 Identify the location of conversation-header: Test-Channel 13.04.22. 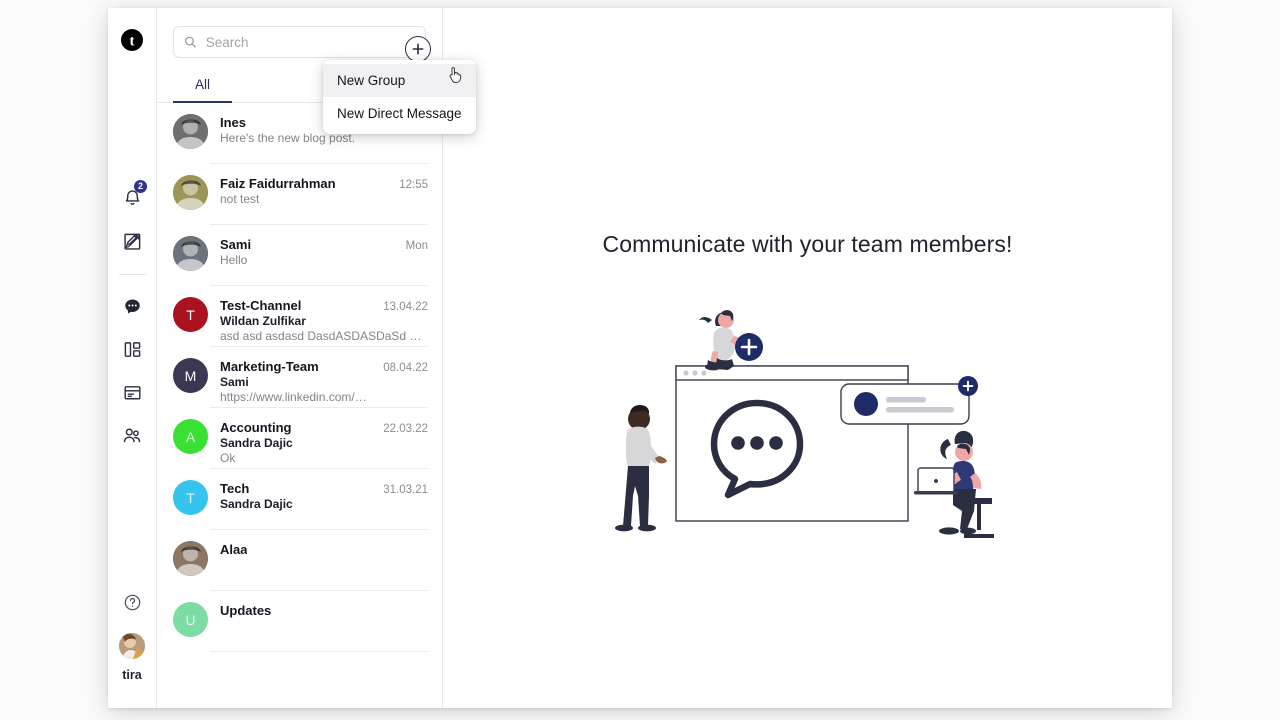
(324, 305).